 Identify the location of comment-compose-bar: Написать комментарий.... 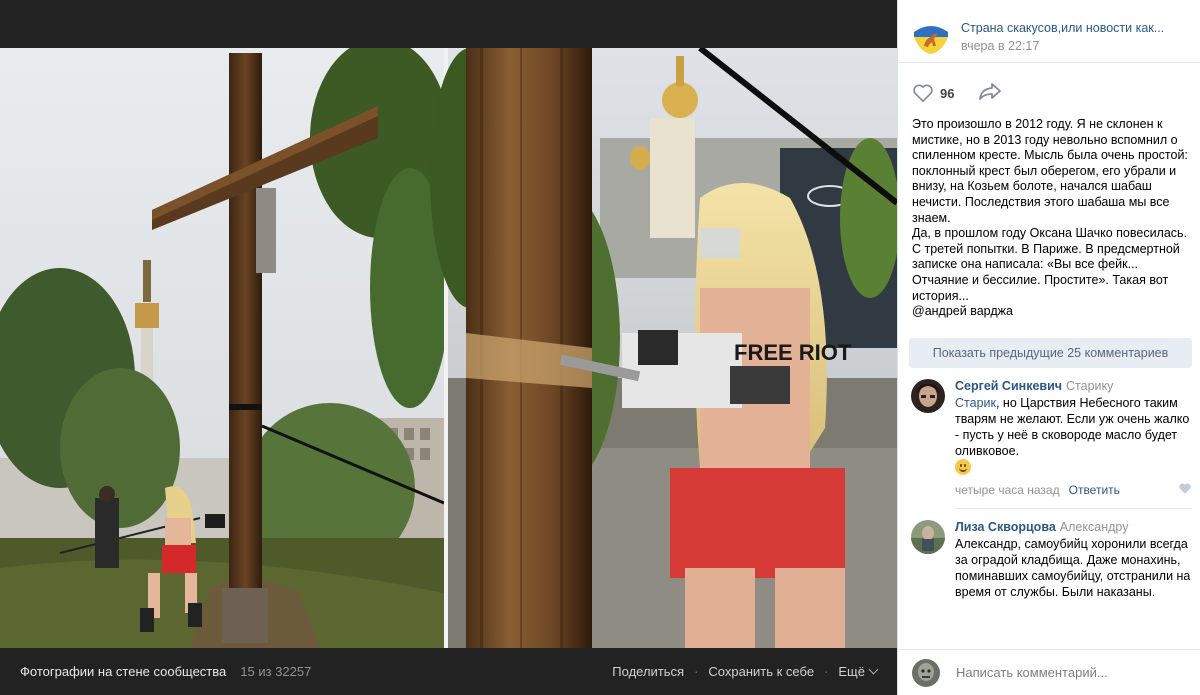
(1049, 672).